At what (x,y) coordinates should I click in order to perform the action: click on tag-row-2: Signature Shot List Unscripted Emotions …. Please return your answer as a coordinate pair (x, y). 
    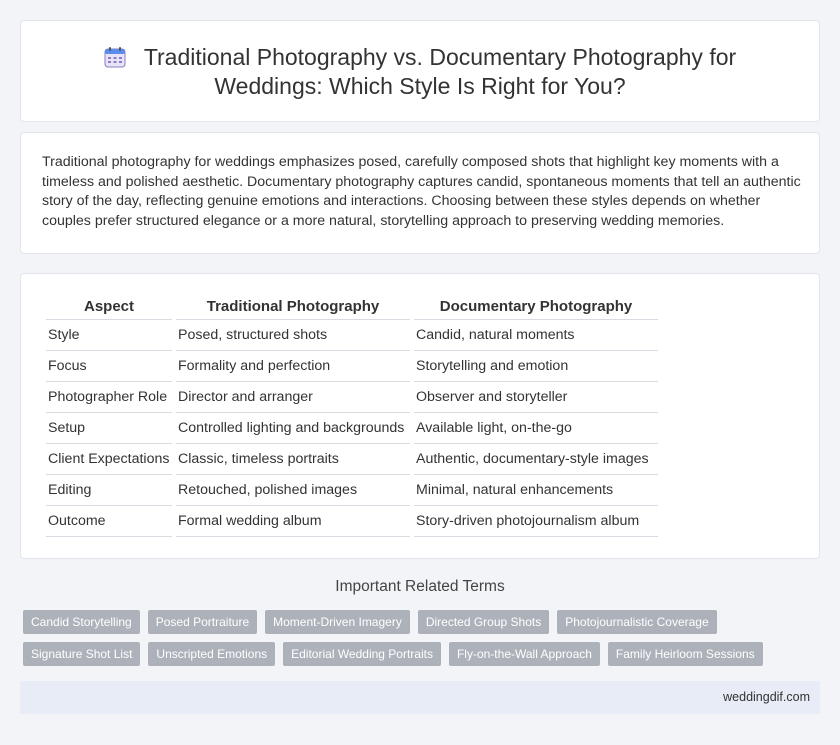
    Looking at the image, I should click on (418, 654).